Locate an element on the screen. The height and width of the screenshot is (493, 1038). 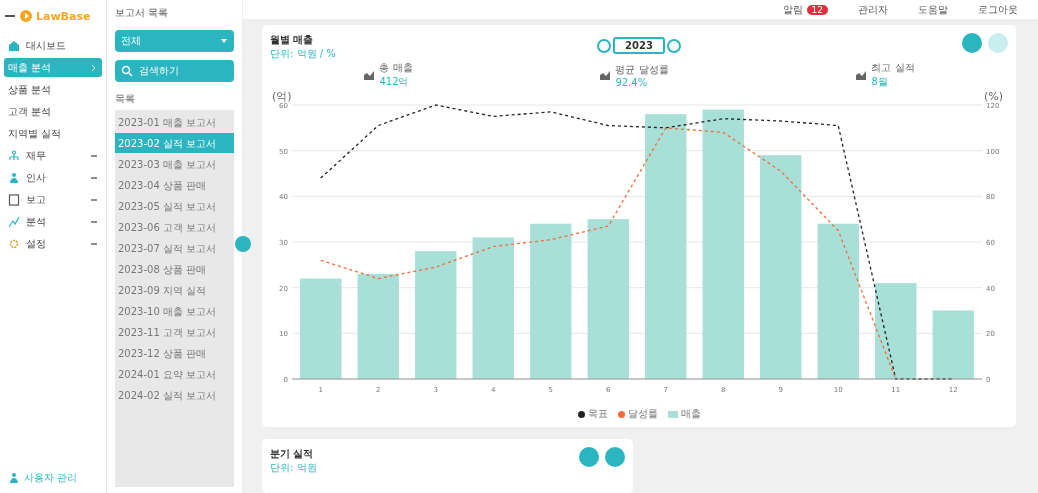
report-item: 2023-12 상품 판매 is located at coordinates (174, 353).